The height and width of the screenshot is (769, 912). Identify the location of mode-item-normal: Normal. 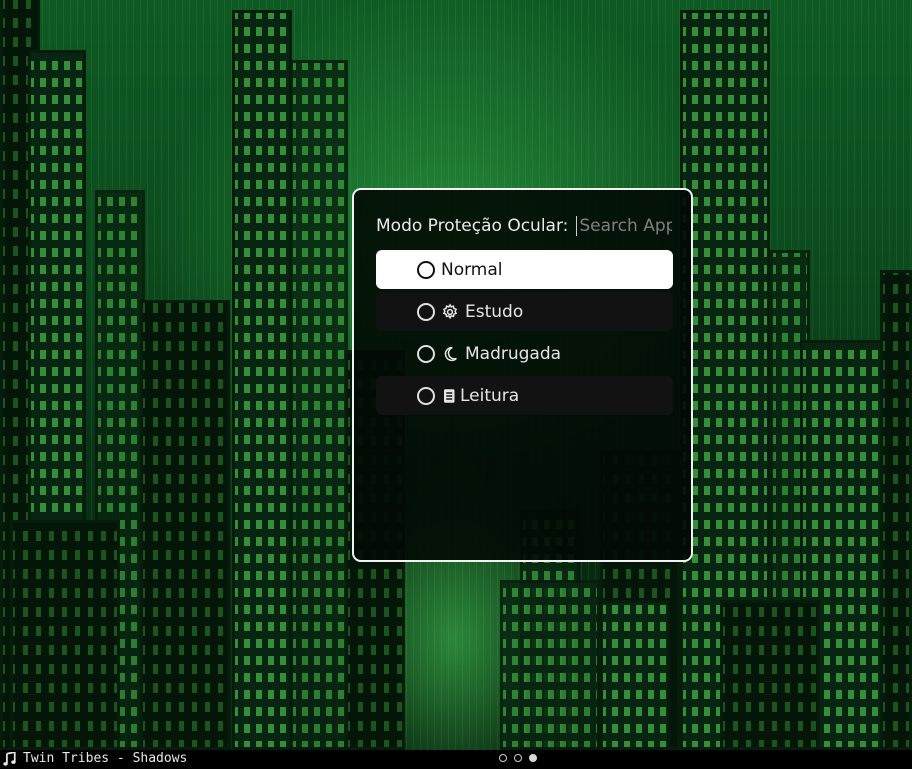
(524, 269).